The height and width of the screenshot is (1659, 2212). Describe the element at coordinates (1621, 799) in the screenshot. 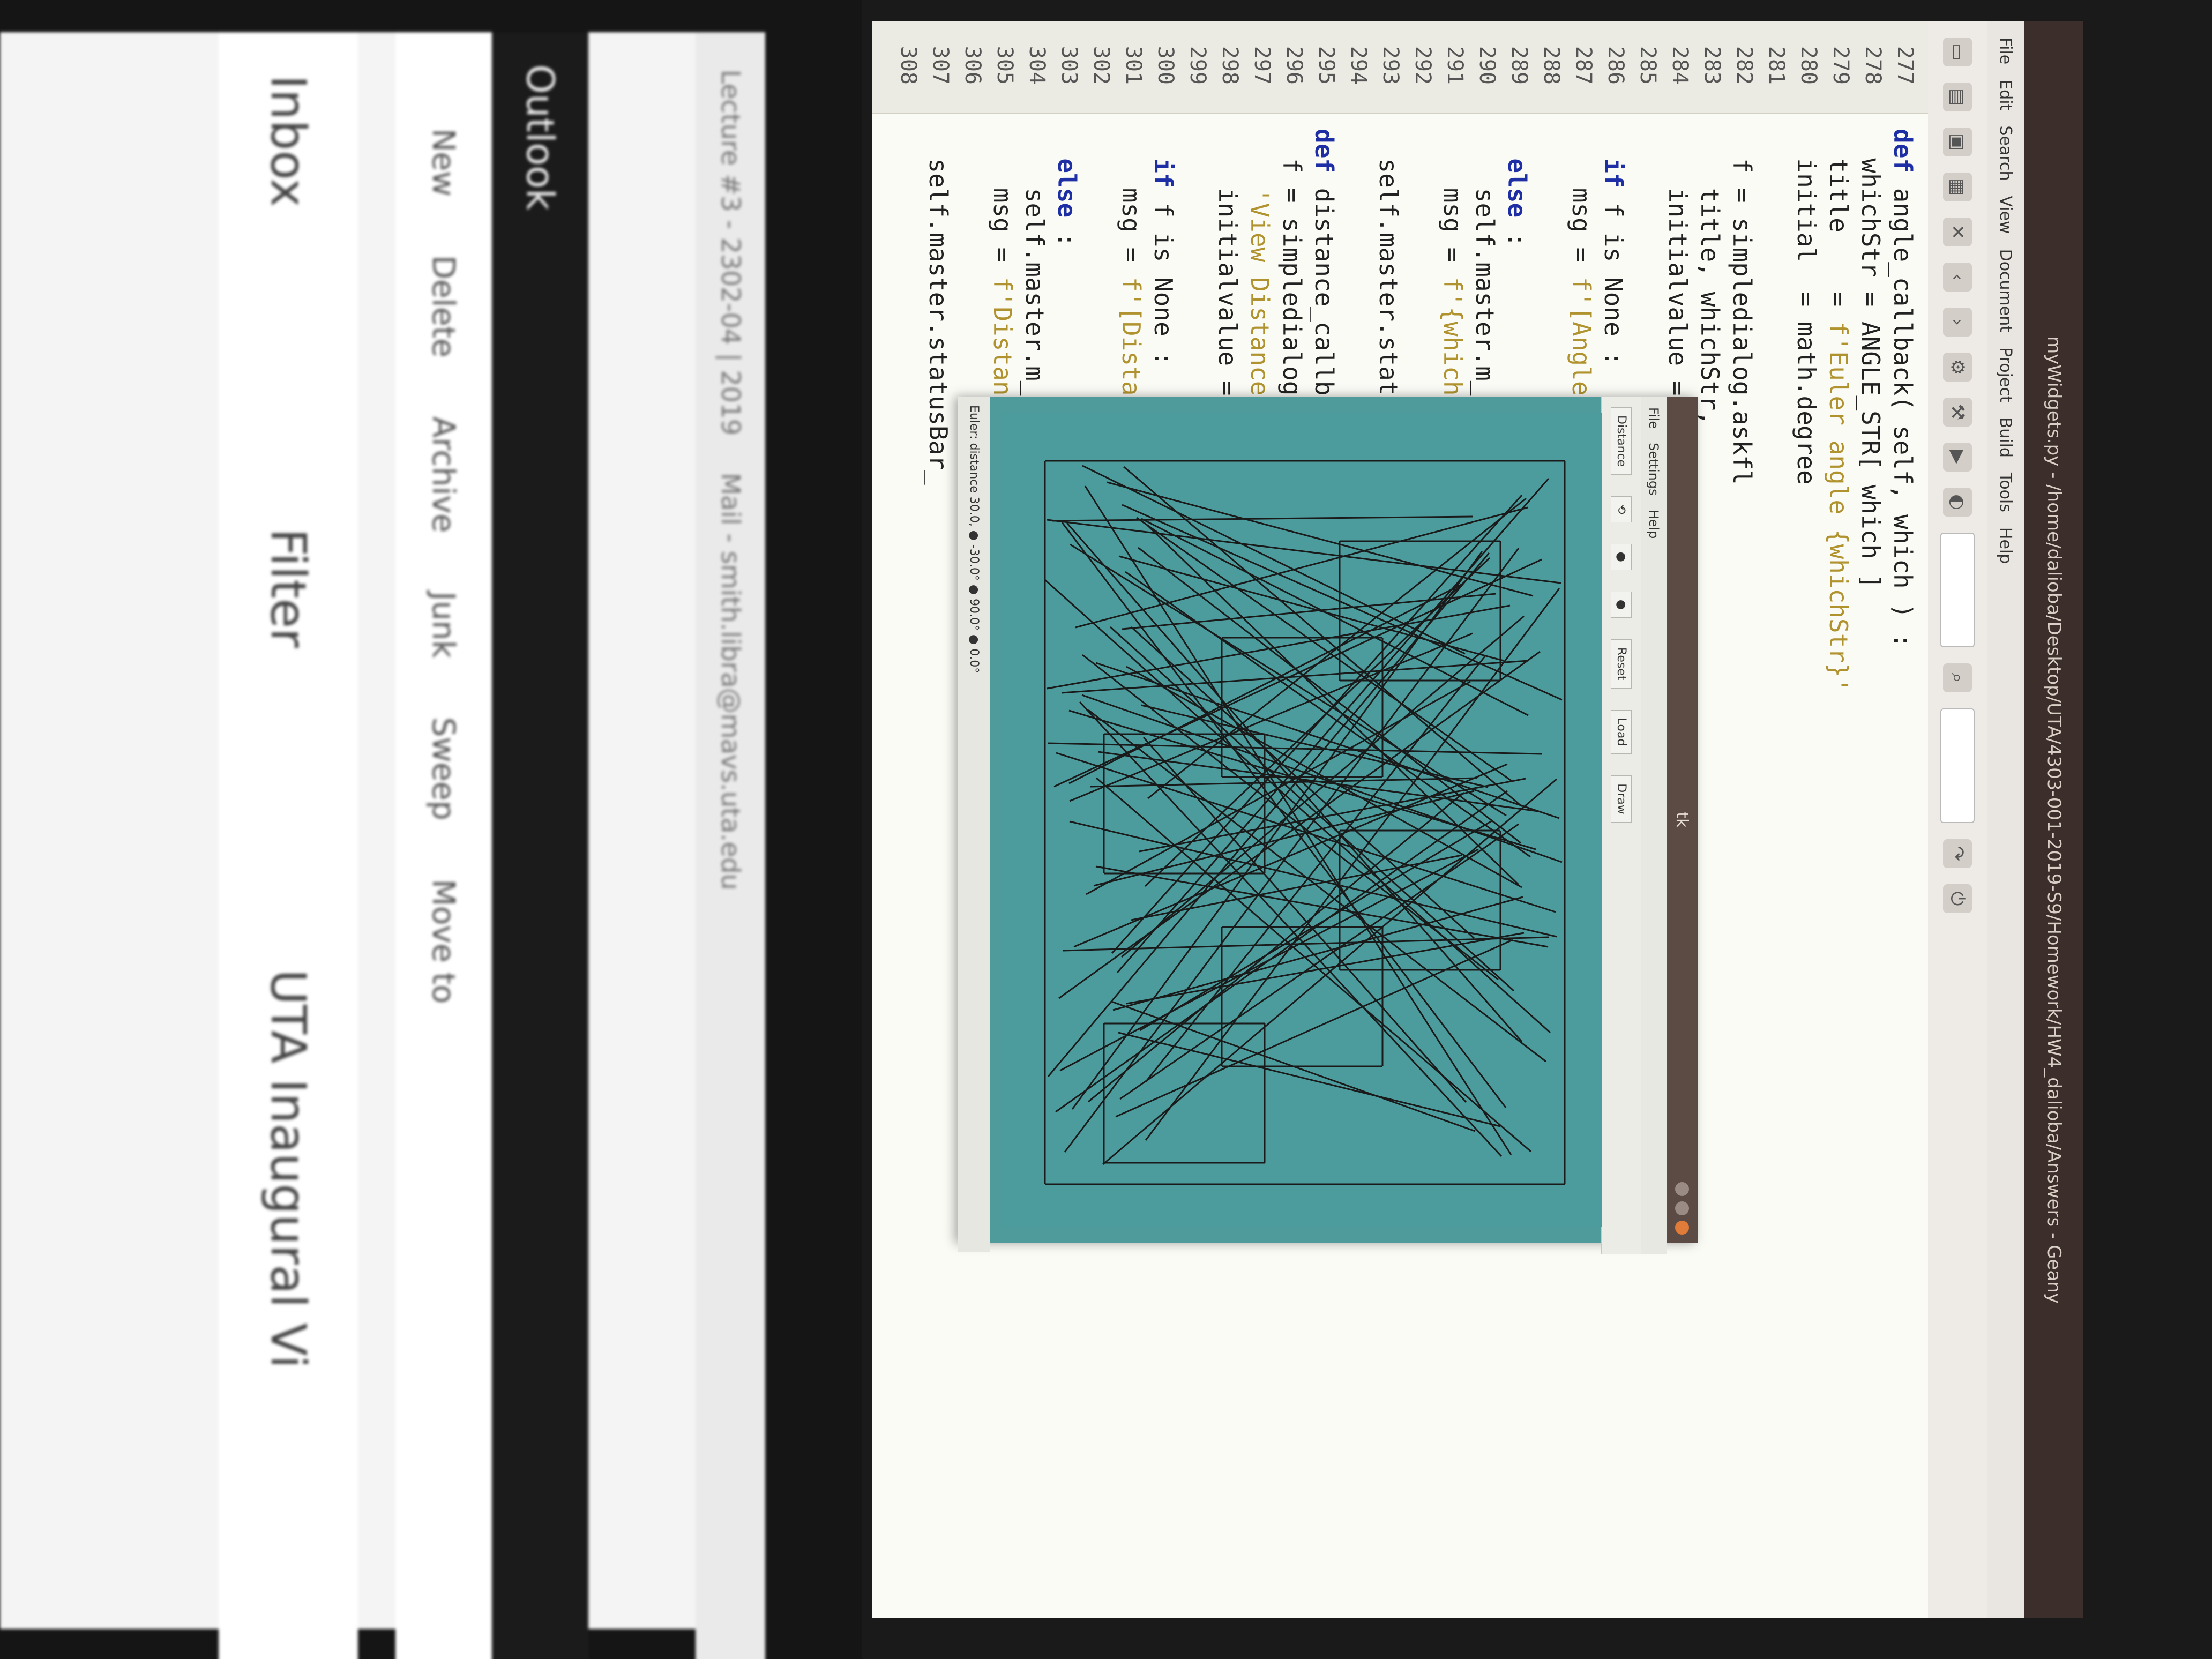

I see `draw-button: Draw` at that location.